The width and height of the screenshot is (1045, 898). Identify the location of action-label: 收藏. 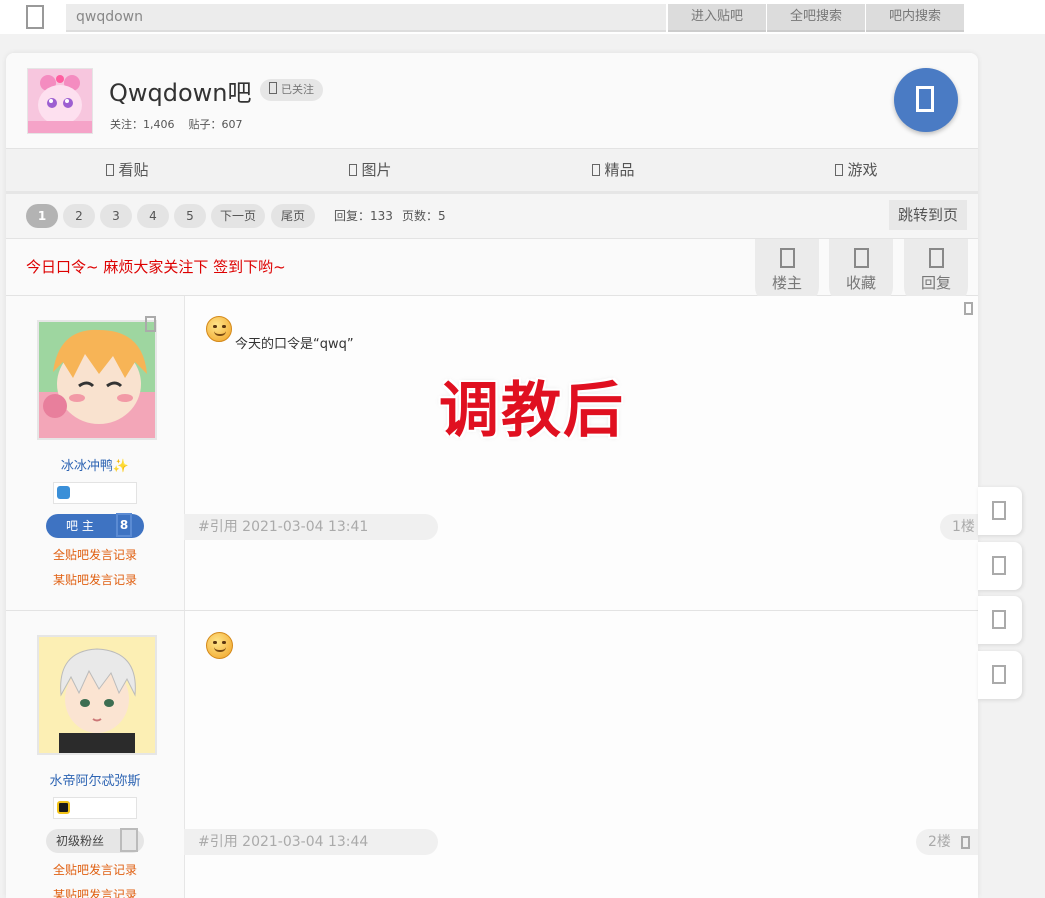
(860, 283).